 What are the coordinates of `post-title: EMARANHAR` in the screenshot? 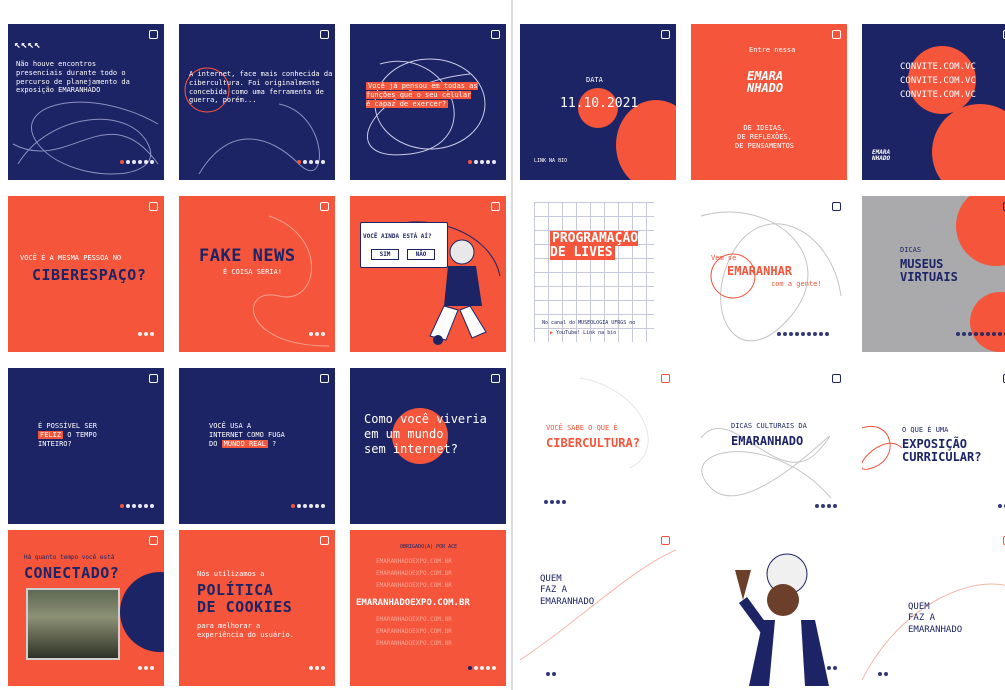 It's located at (760, 271).